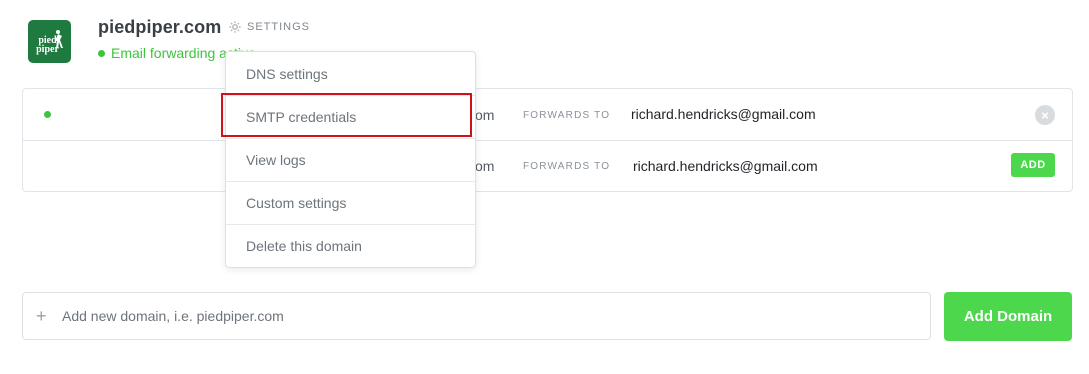 The image size is (1089, 374). I want to click on menu-item-smtp-credentials: SMTP credentials, so click(350, 116).